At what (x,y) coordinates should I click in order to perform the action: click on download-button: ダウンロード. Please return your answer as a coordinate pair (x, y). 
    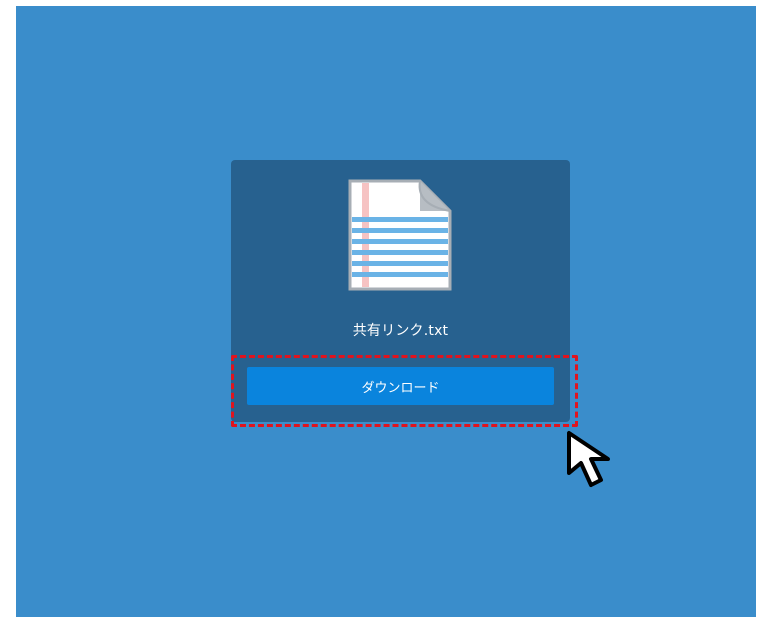
    Looking at the image, I should click on (400, 386).